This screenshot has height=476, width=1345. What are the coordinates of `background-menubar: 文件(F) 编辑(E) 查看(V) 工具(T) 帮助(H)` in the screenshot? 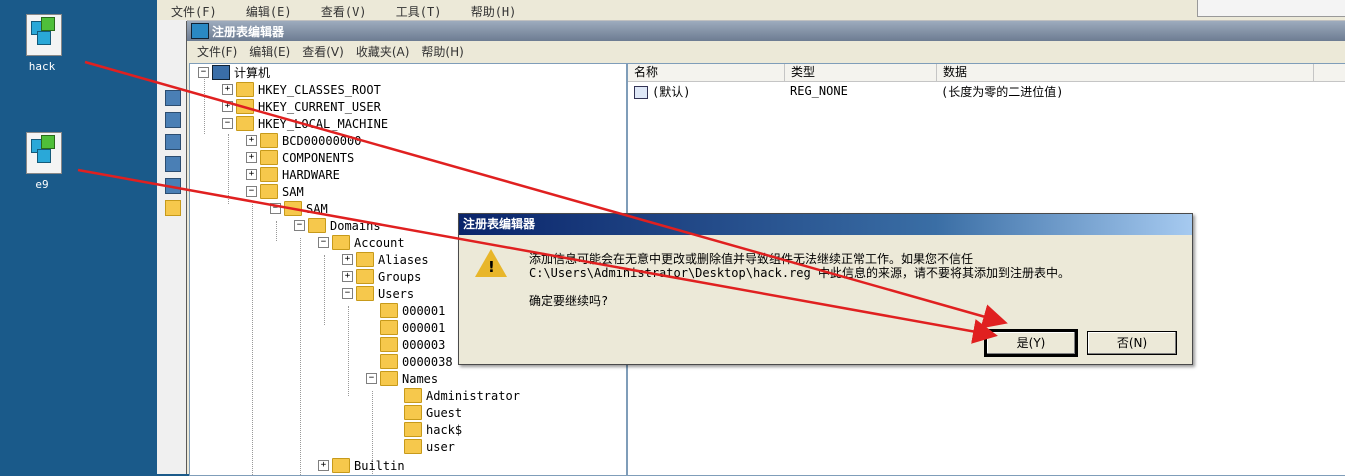 It's located at (751, 10).